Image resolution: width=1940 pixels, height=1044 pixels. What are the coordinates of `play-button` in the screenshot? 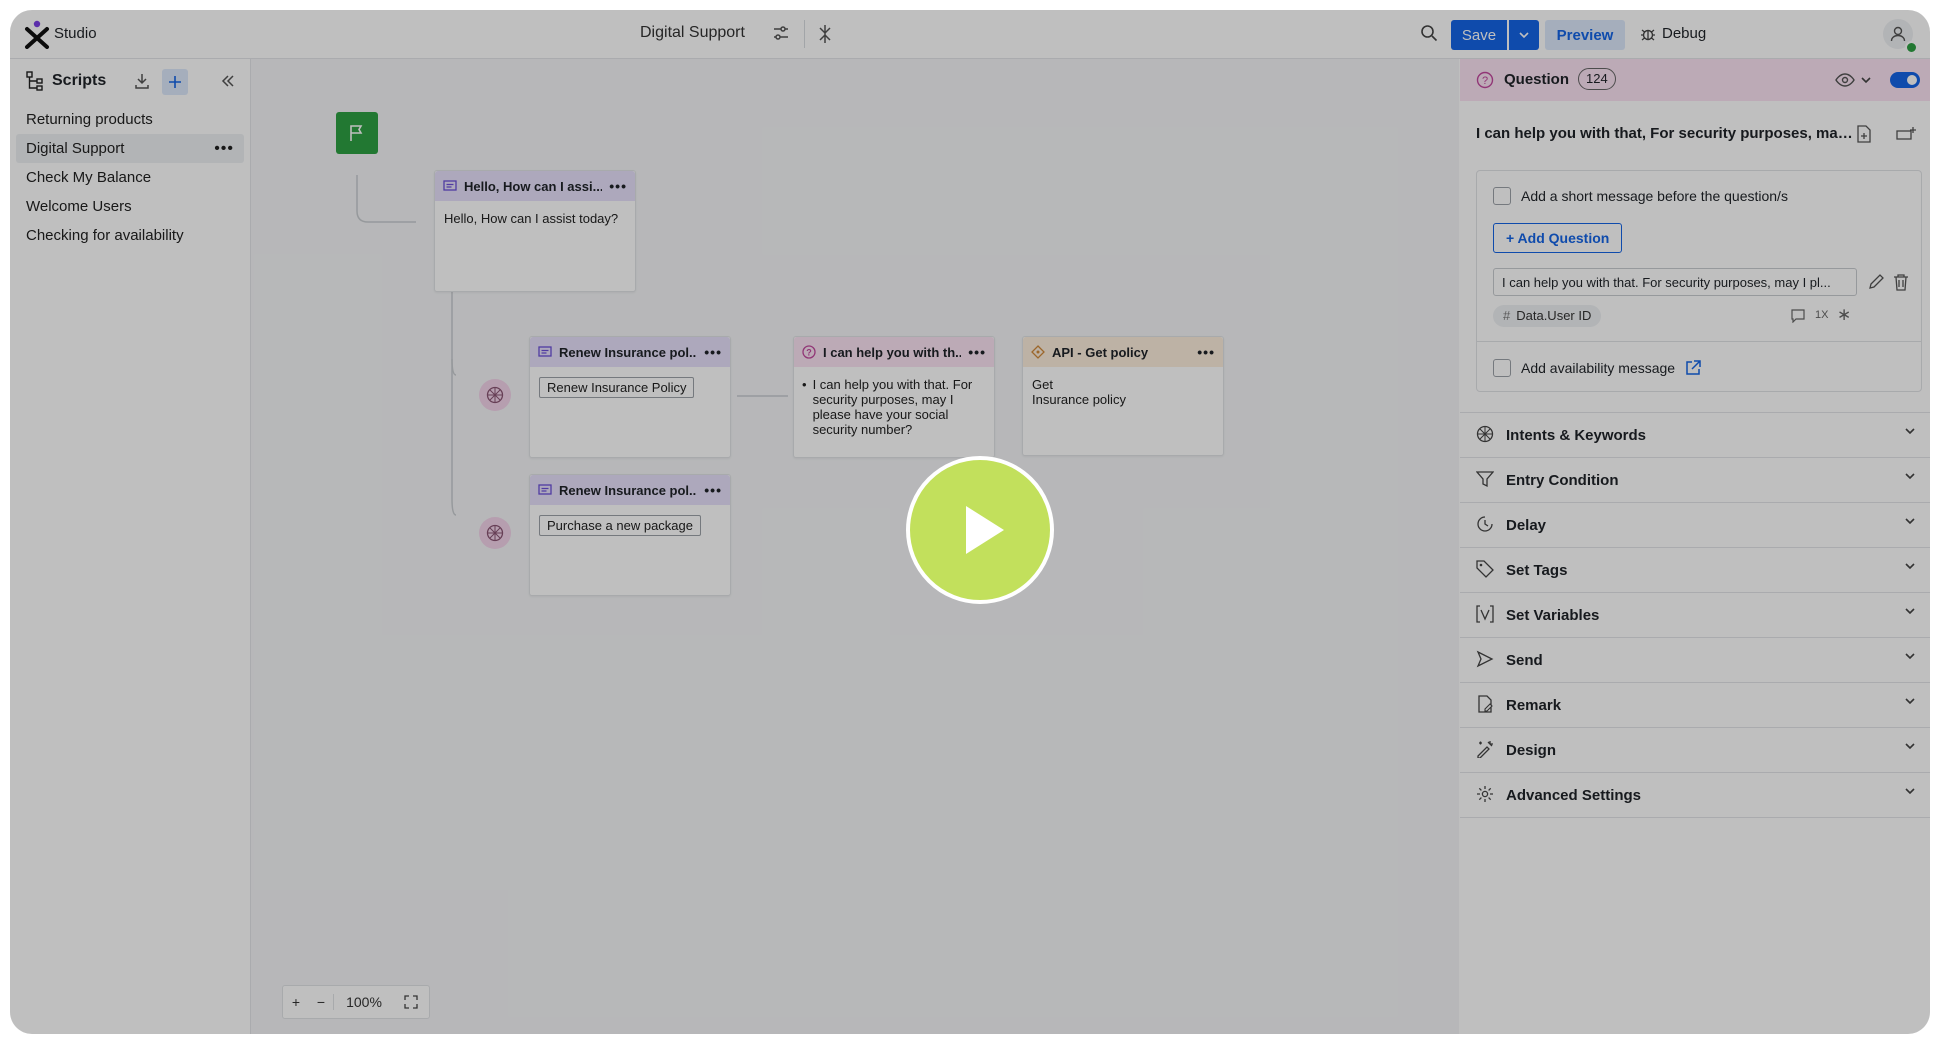 It's located at (980, 530).